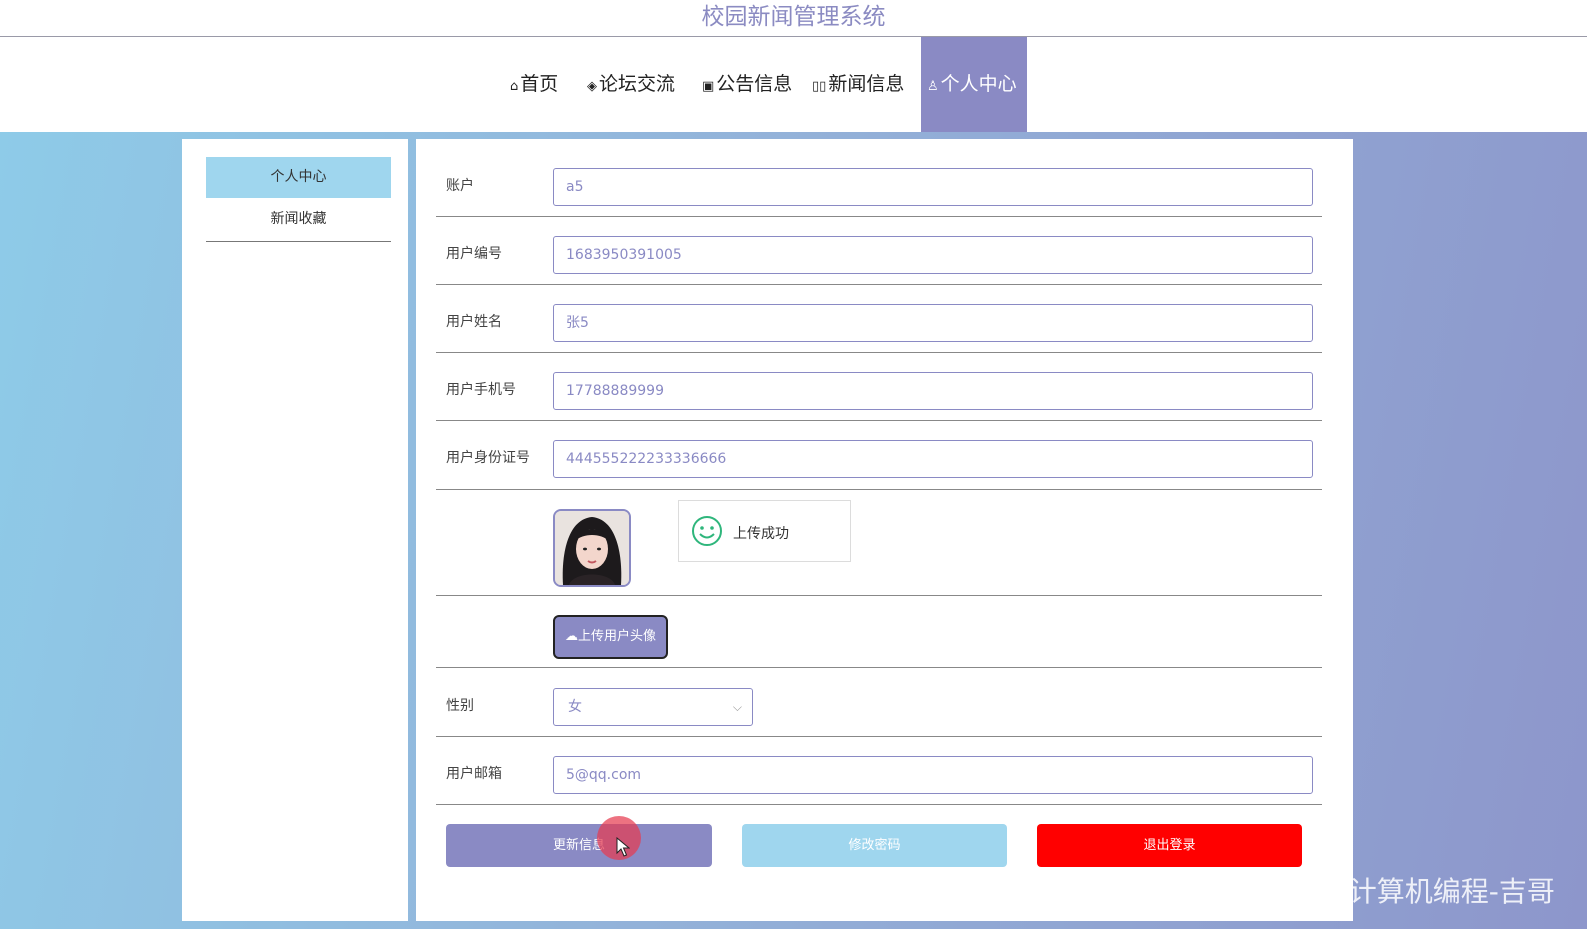 Image resolution: width=1587 pixels, height=929 pixels. I want to click on book-icon: ▯▯, so click(819, 86).